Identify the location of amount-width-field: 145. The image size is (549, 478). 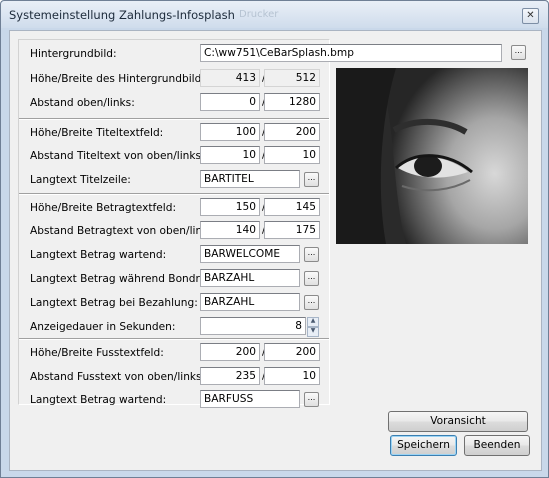
(292, 207).